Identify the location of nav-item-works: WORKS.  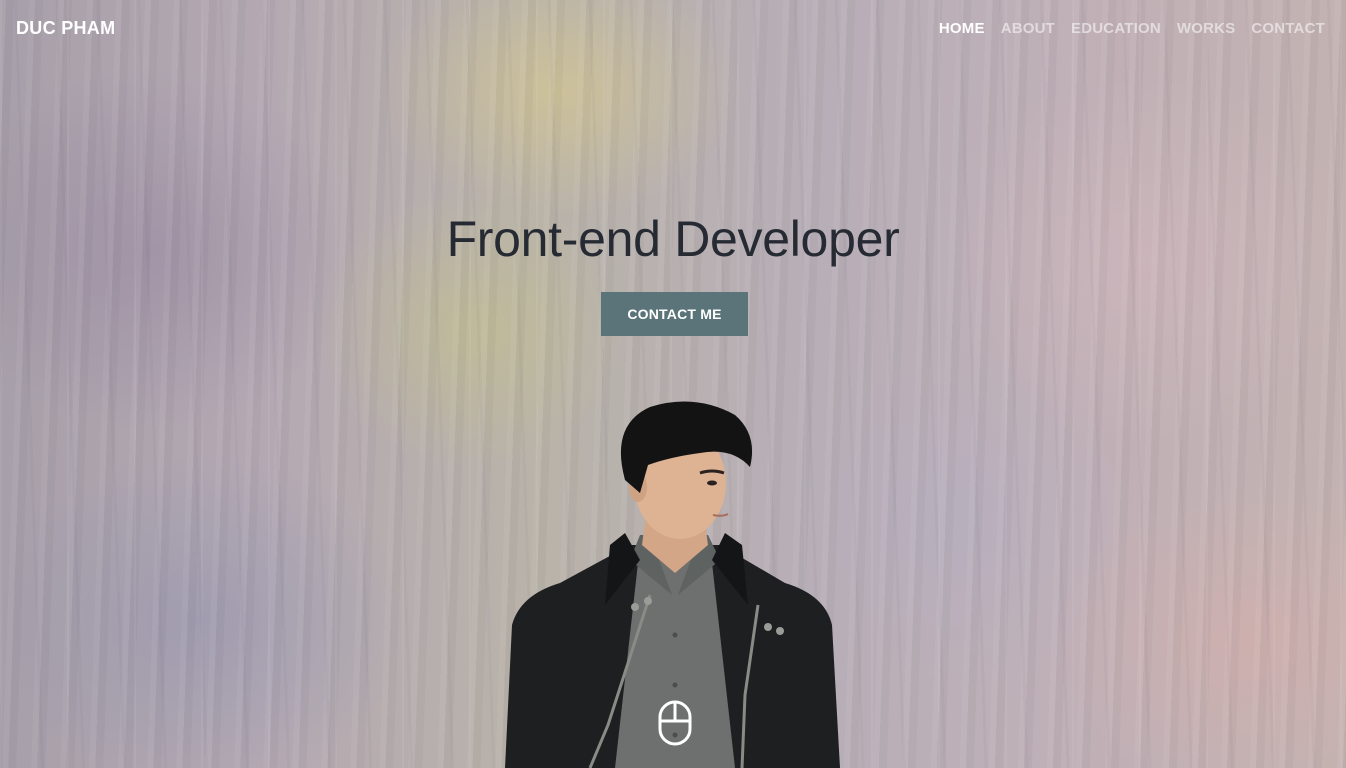
(1206, 28).